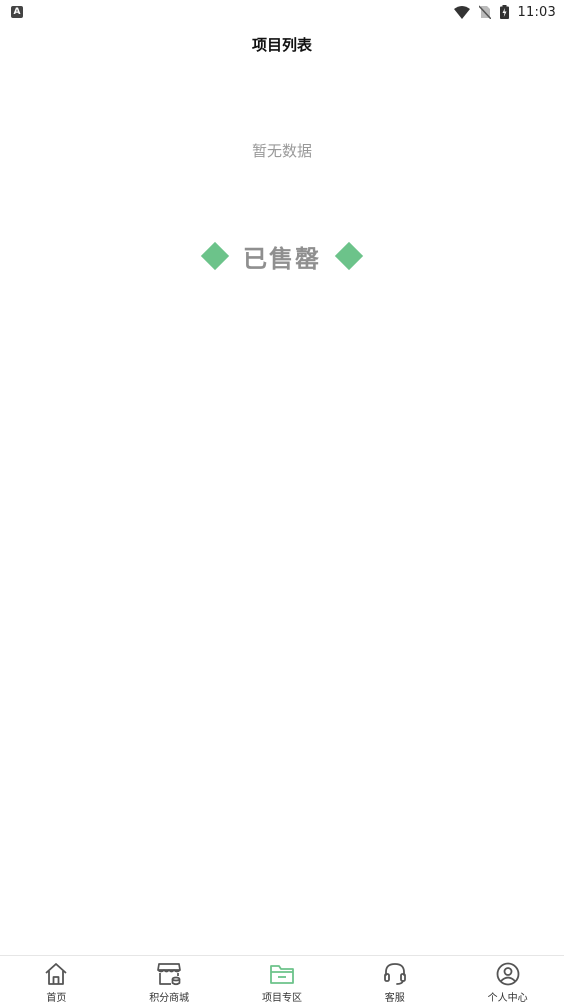 The width and height of the screenshot is (564, 1002). I want to click on empty-state-message: 暂无数据, so click(281, 151).